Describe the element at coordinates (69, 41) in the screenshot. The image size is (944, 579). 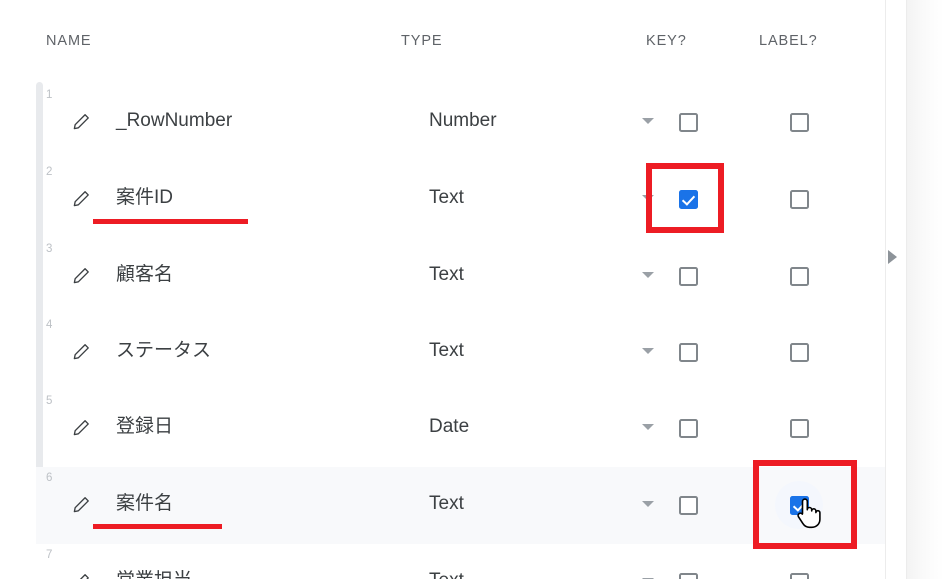
I see `column-header-name: NAME` at that location.